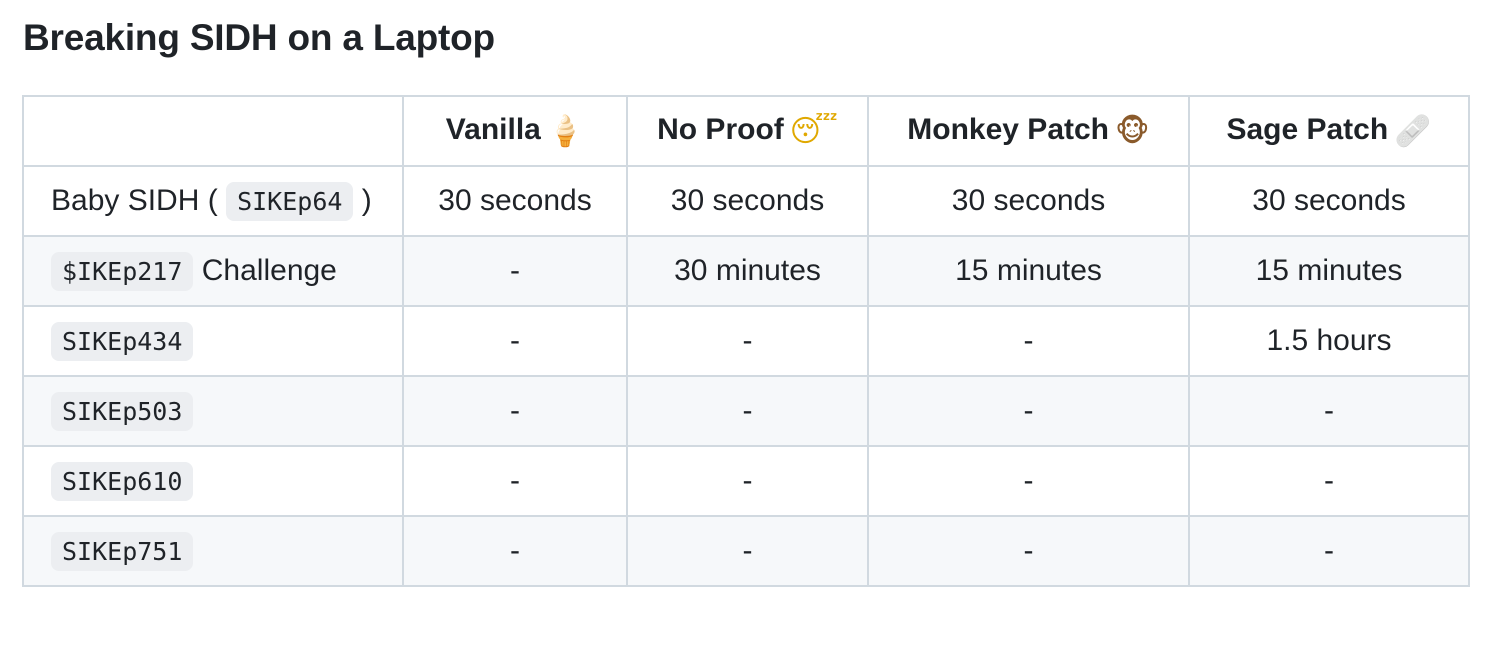  I want to click on table-row: SIKEp610 - - - -, so click(746, 481).